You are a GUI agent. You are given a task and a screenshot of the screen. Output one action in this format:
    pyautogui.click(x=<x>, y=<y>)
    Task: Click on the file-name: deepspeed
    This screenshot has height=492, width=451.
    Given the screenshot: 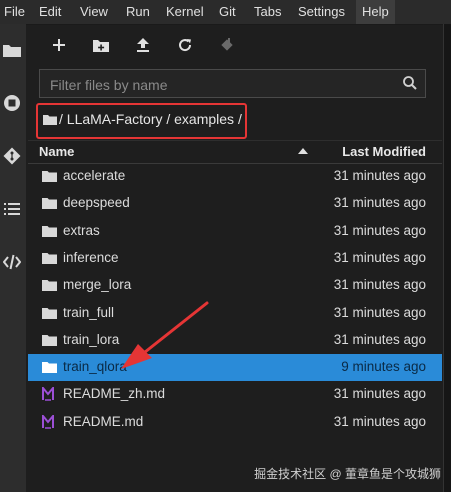 What is the action you would take?
    pyautogui.click(x=96, y=203)
    